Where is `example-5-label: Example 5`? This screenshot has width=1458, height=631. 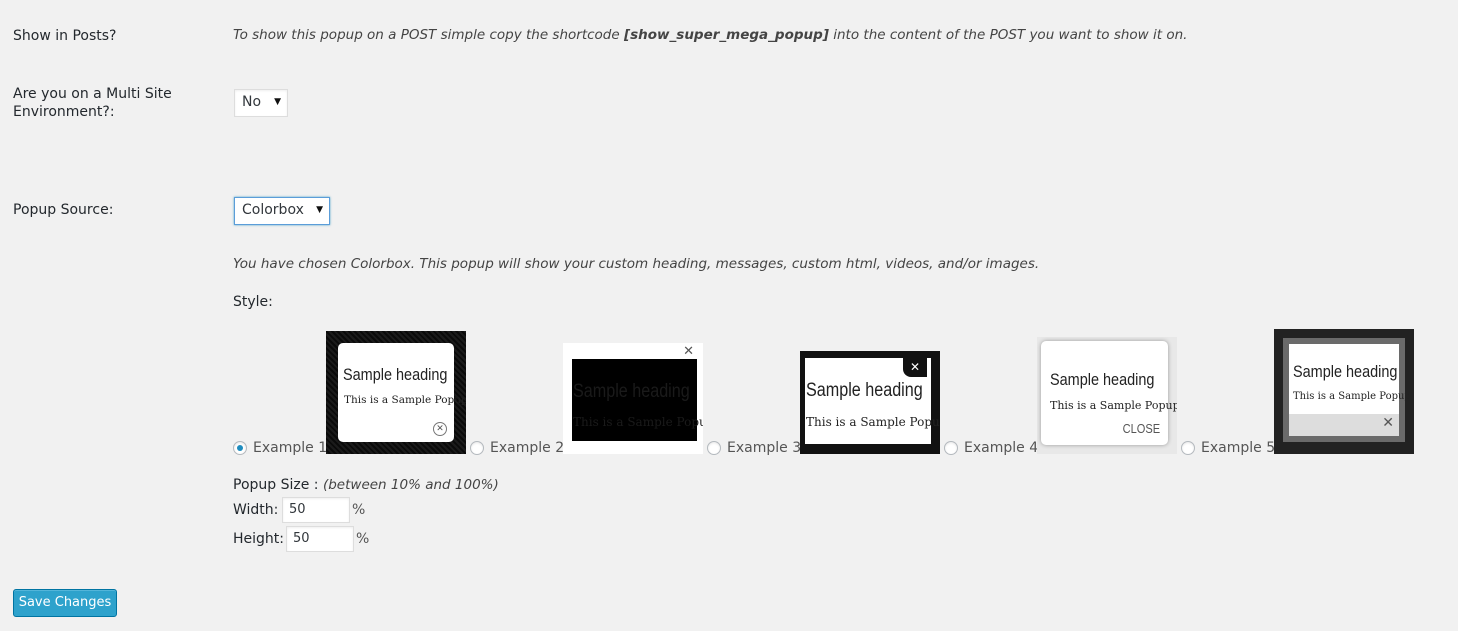
example-5-label: Example 5 is located at coordinates (1238, 448).